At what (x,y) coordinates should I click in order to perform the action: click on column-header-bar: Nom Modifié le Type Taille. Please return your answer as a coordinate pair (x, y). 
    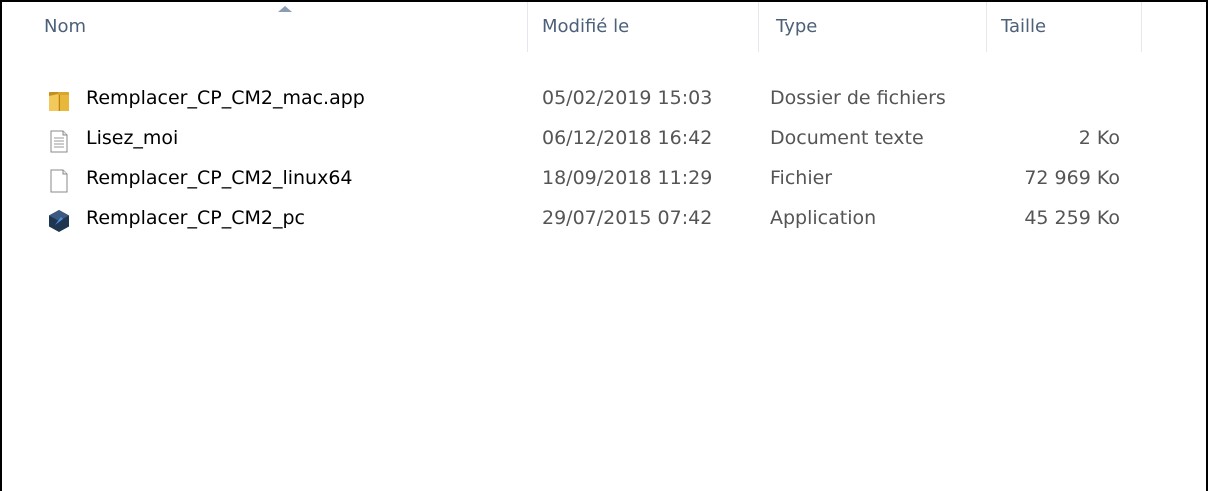
    Looking at the image, I should click on (604, 27).